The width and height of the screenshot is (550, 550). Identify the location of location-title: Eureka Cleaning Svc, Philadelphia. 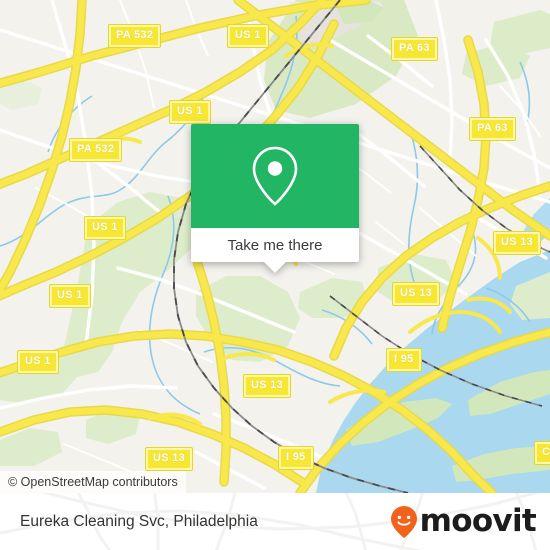
(139, 521).